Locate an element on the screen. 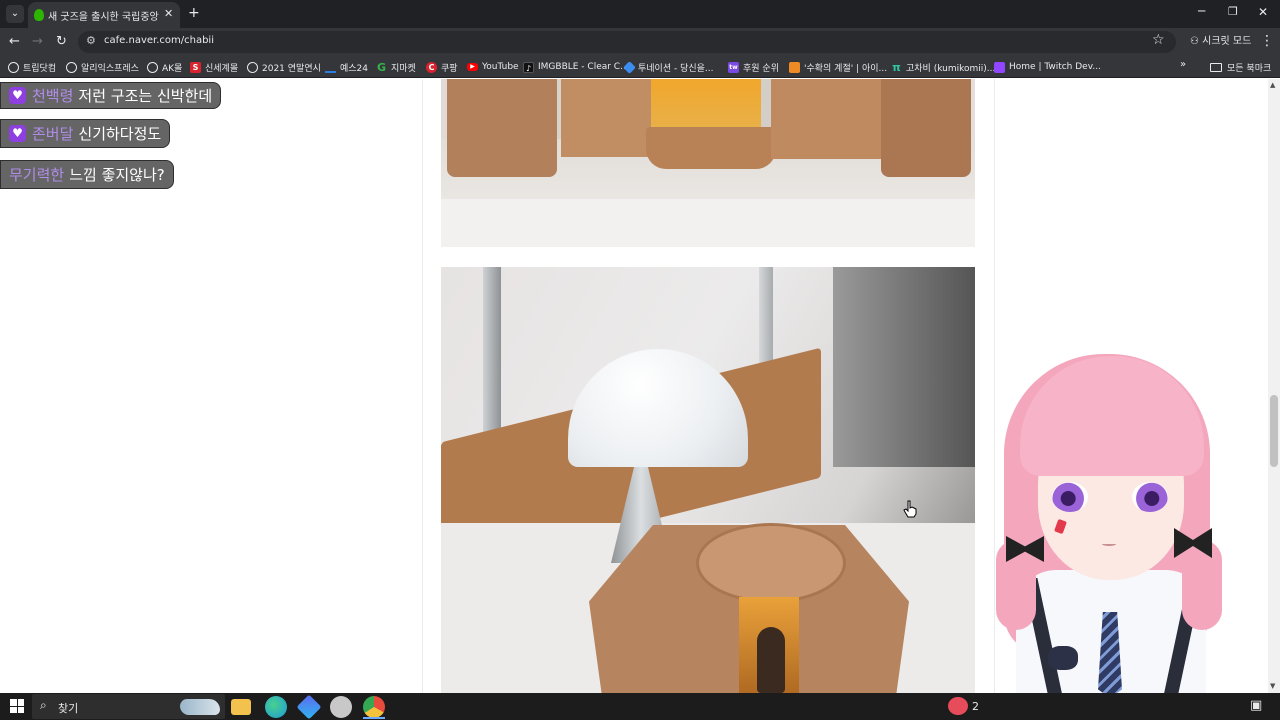 The image size is (1280, 720). folder-icon is located at coordinates (1216, 67).